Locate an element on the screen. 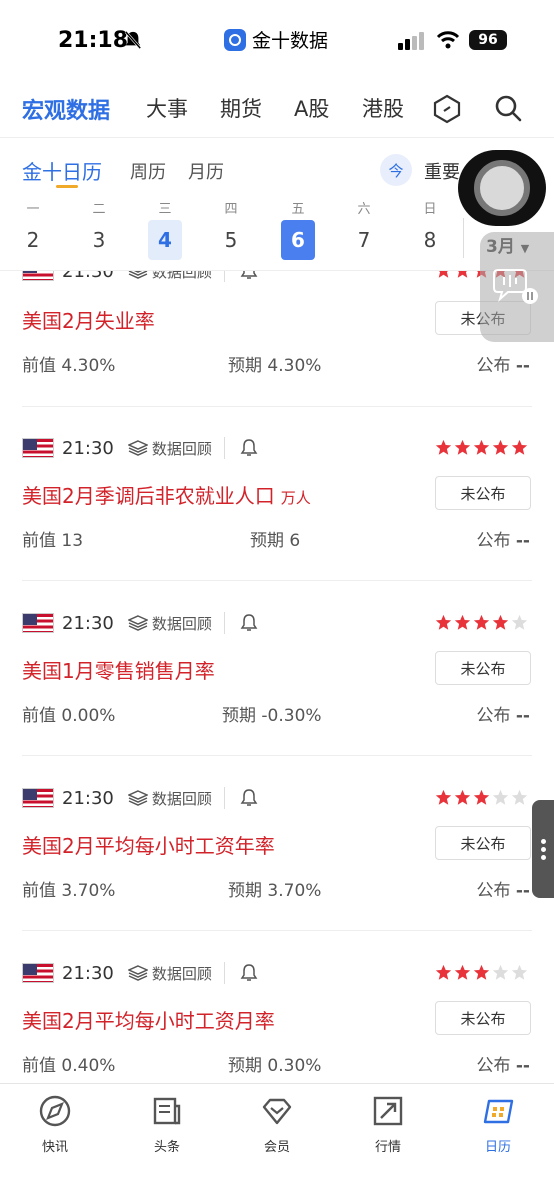 The image size is (554, 1200). search-icon is located at coordinates (508, 108).